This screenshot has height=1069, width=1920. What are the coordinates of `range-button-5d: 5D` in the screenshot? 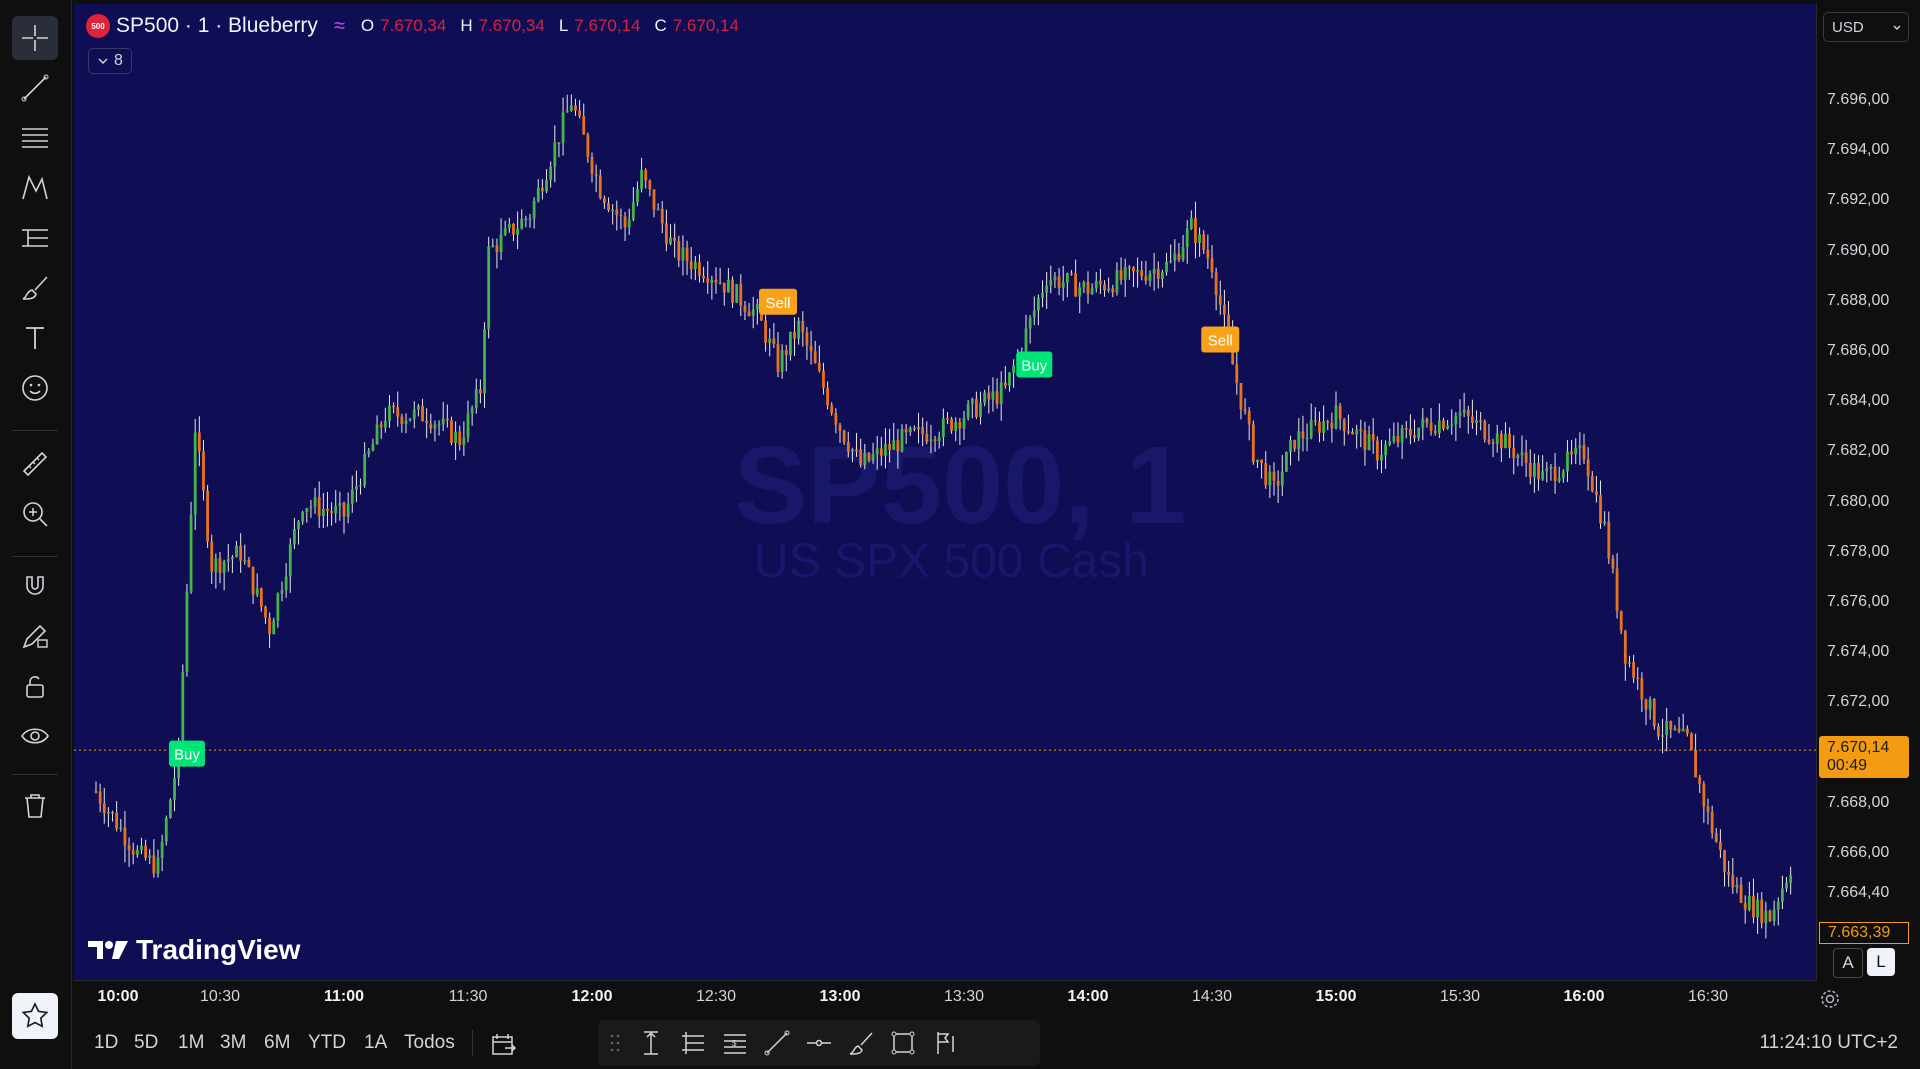 It's located at (146, 1043).